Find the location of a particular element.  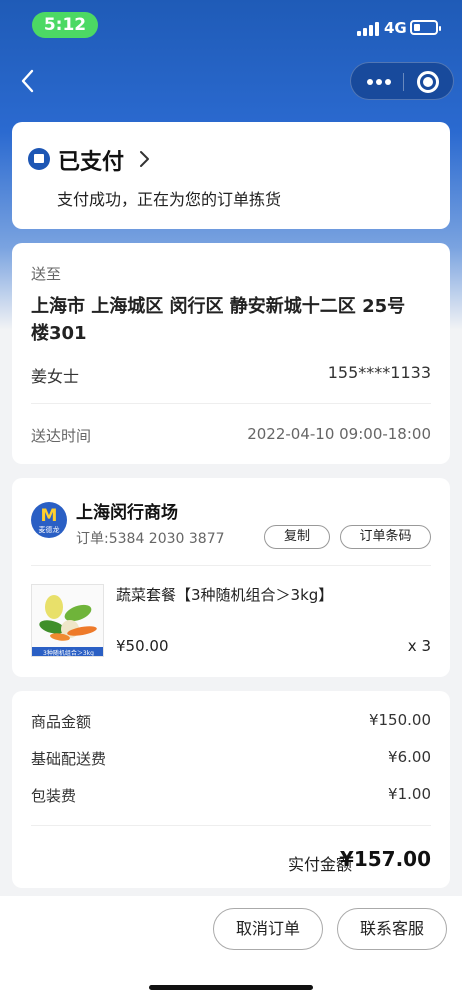

store-logo: M 麦德龙 is located at coordinates (49, 520).